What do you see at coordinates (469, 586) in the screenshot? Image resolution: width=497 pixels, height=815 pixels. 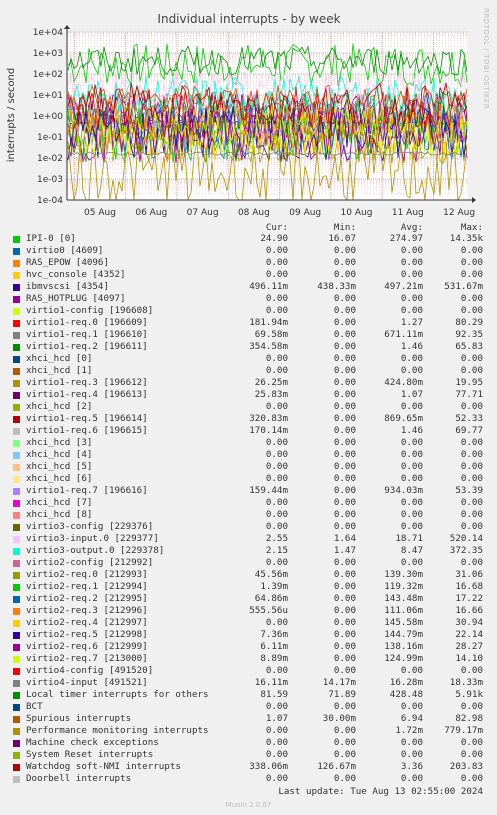 I see `legend-max-value: 16.68` at bounding box center [469, 586].